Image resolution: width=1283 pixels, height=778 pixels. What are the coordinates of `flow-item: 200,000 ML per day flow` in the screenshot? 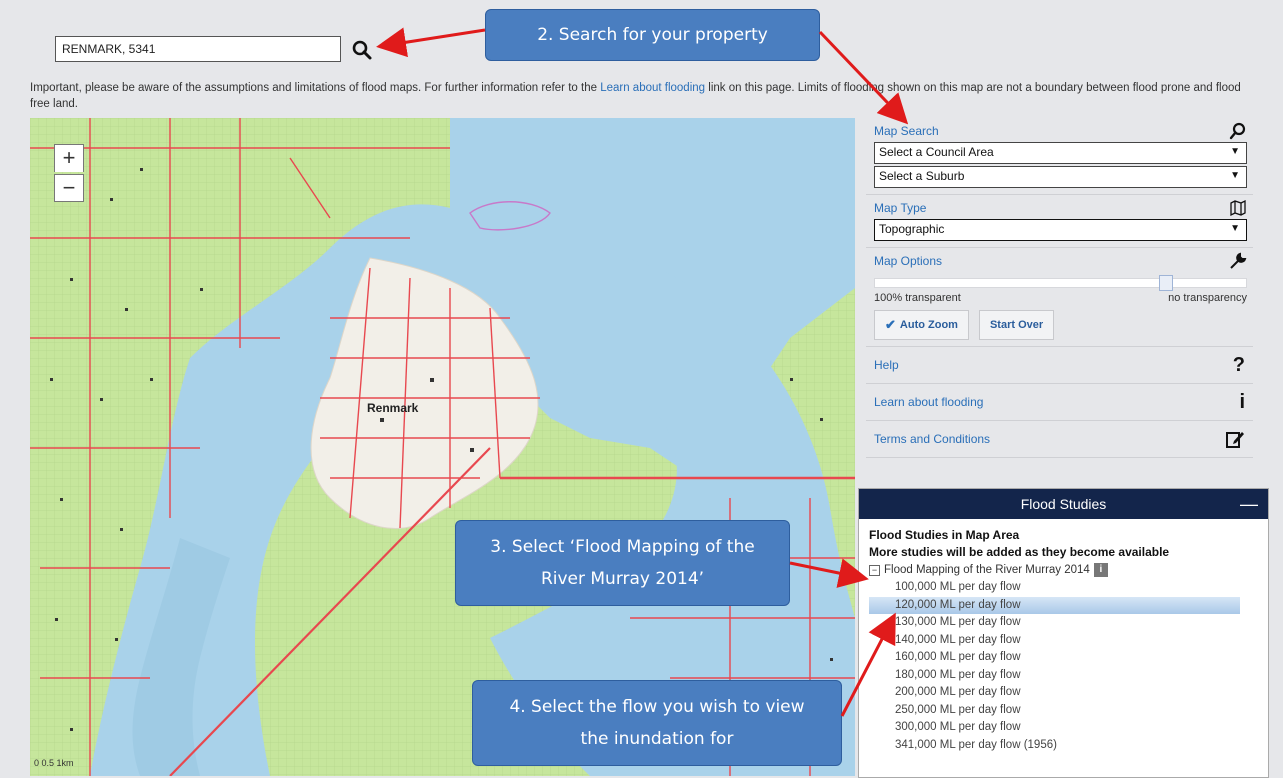 It's located at (1063, 693).